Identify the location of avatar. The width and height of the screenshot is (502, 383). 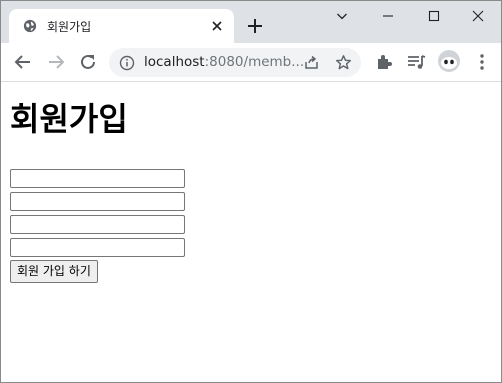
(449, 61).